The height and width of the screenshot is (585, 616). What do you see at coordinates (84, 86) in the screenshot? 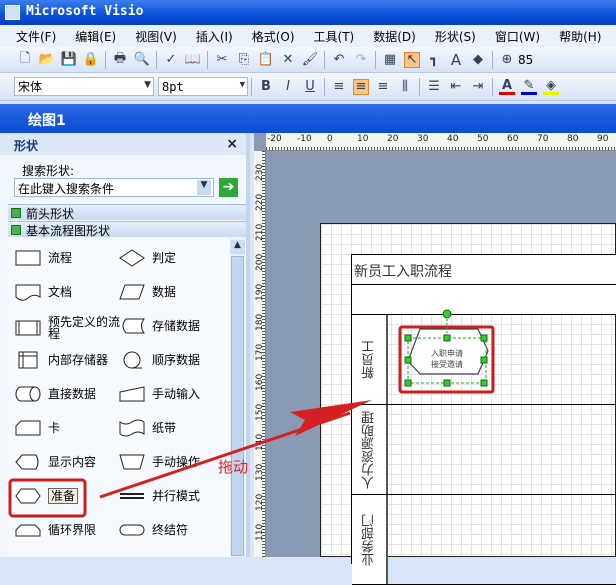
I see `font-select: 宋体 ▼` at bounding box center [84, 86].